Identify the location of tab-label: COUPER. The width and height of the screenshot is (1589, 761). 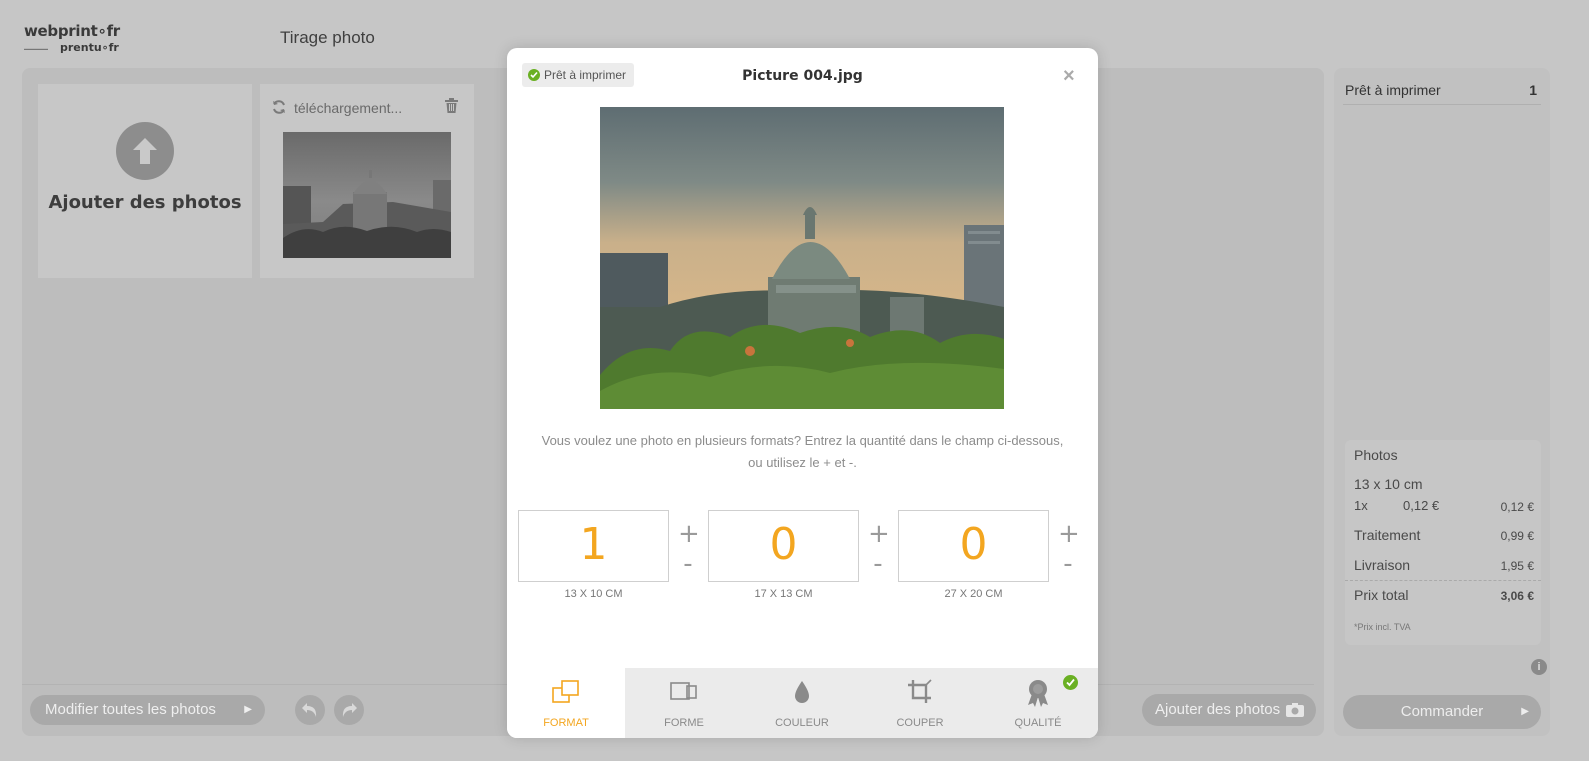
(920, 723).